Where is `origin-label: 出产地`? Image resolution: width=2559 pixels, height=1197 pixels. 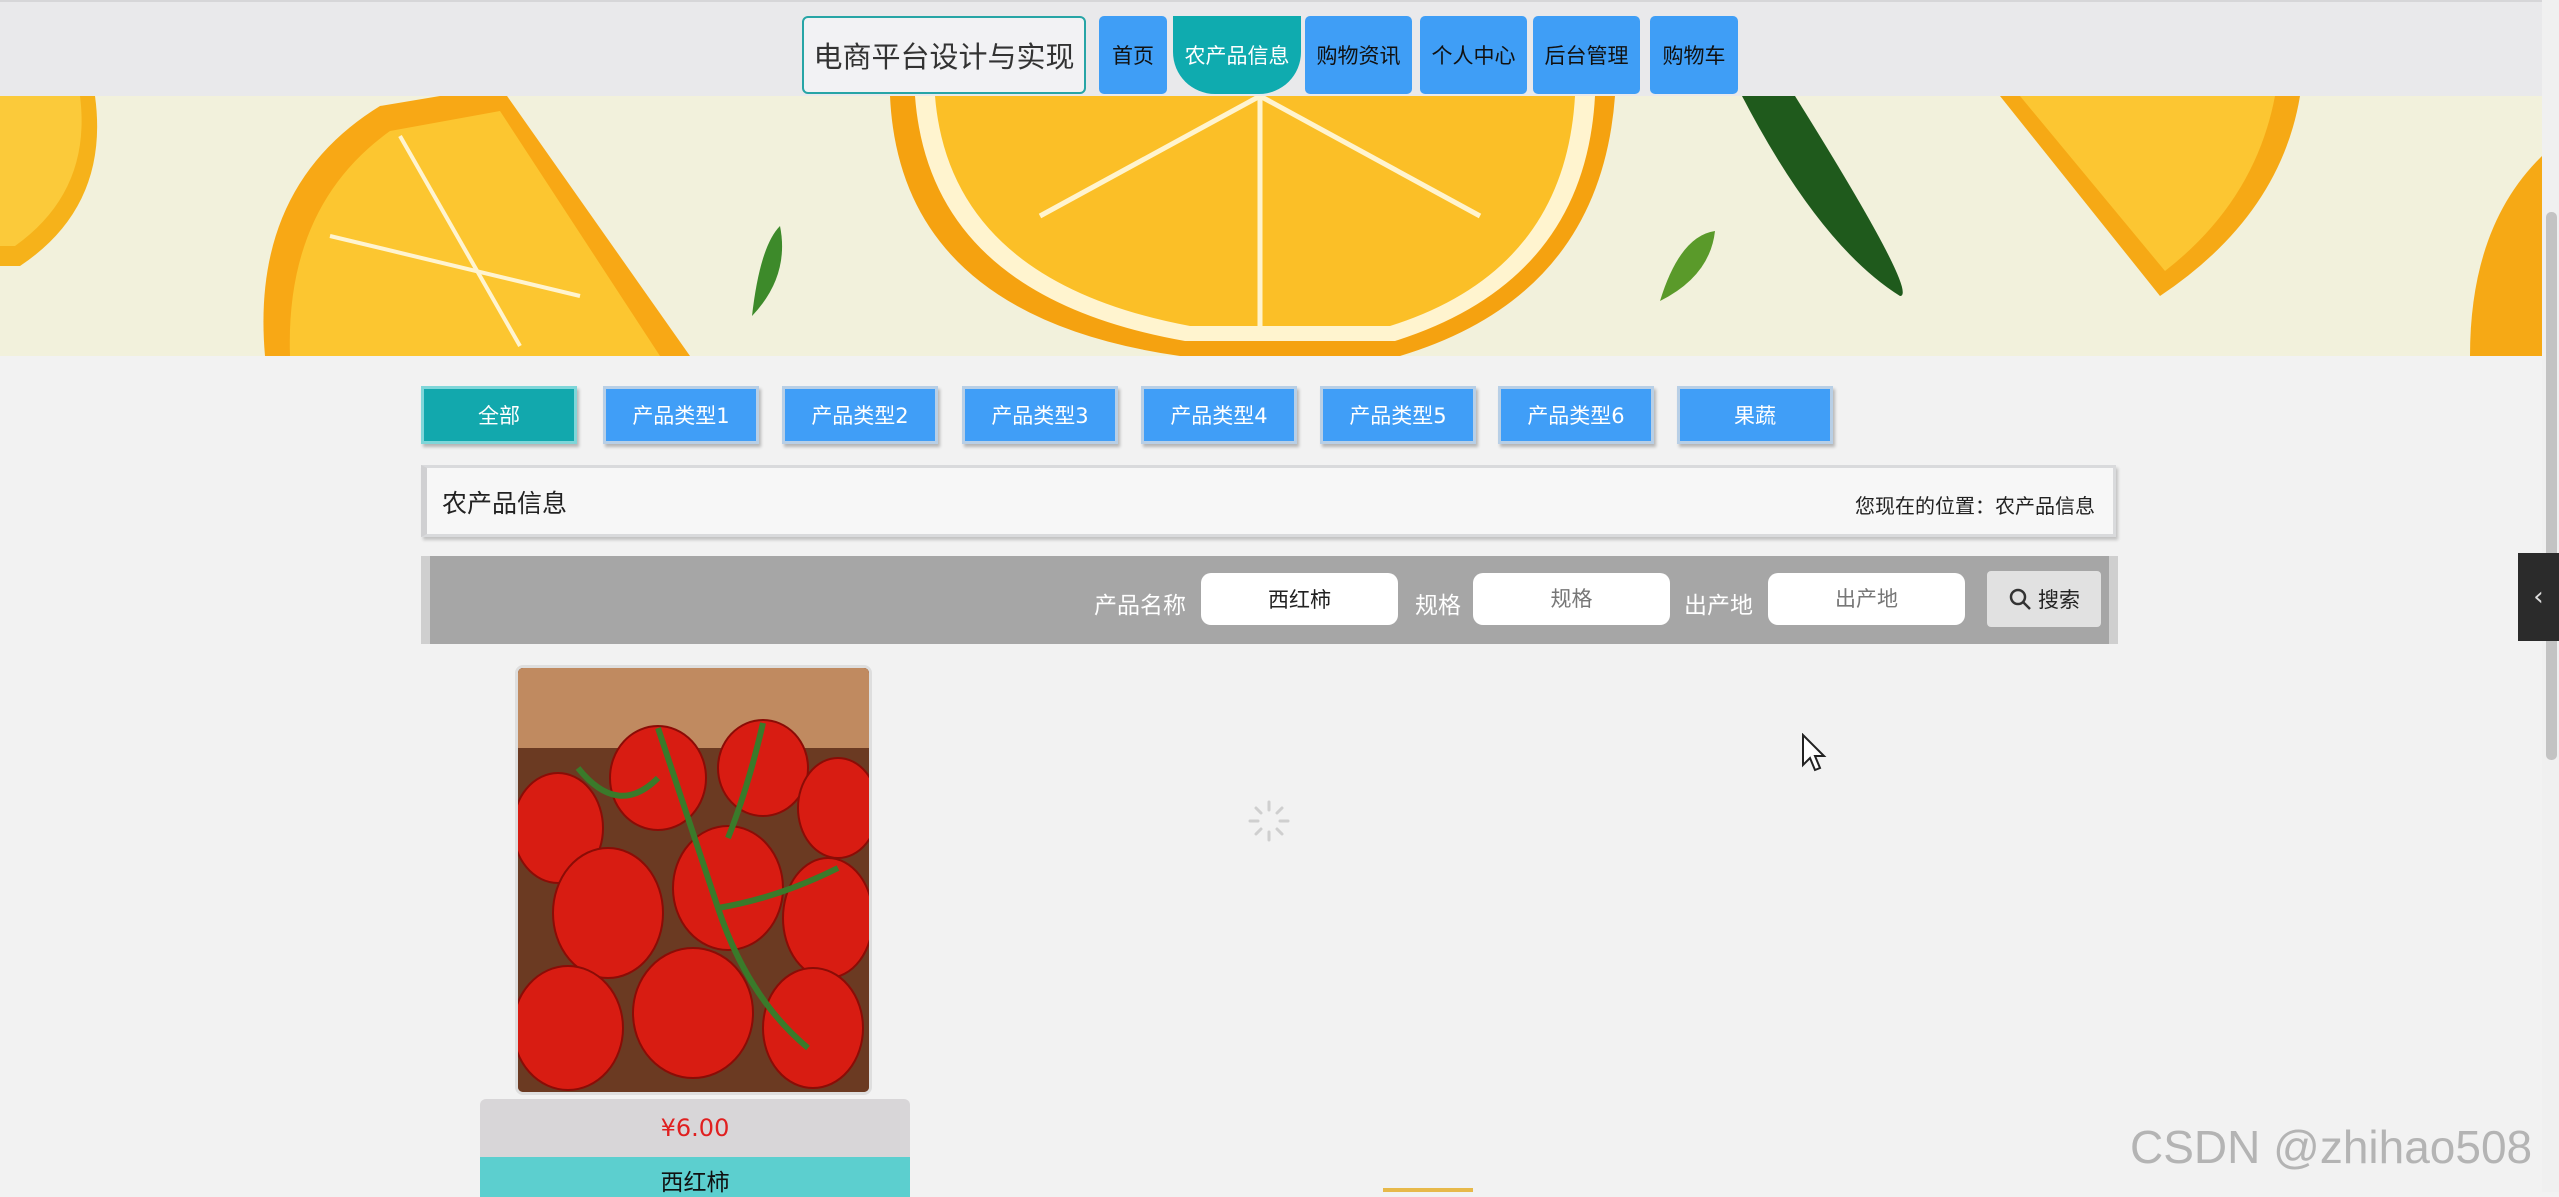
origin-label: 出产地 is located at coordinates (1718, 606).